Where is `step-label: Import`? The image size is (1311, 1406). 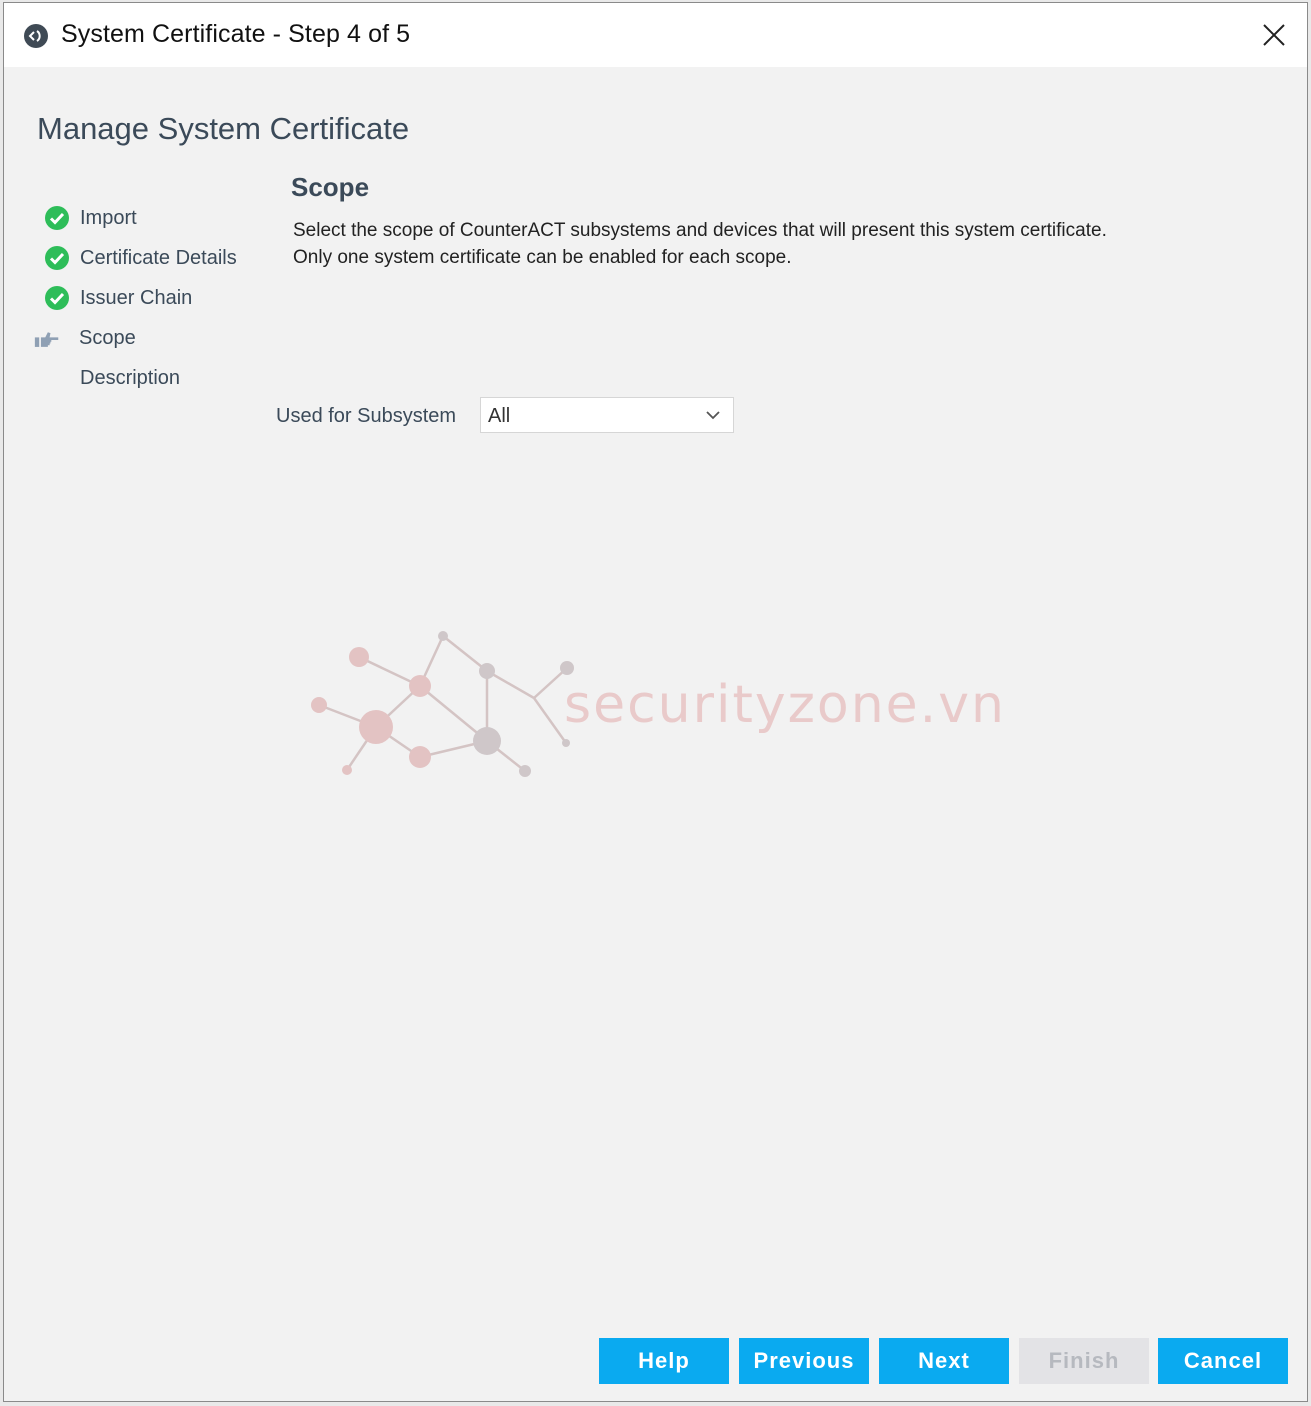
step-label: Import is located at coordinates (108, 218).